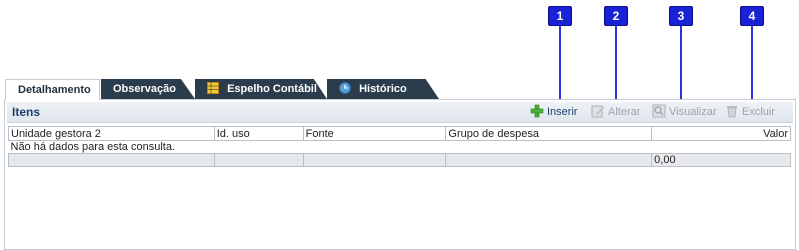  Describe the element at coordinates (272, 89) in the screenshot. I see `tab-label: Espelho Contábil` at that location.